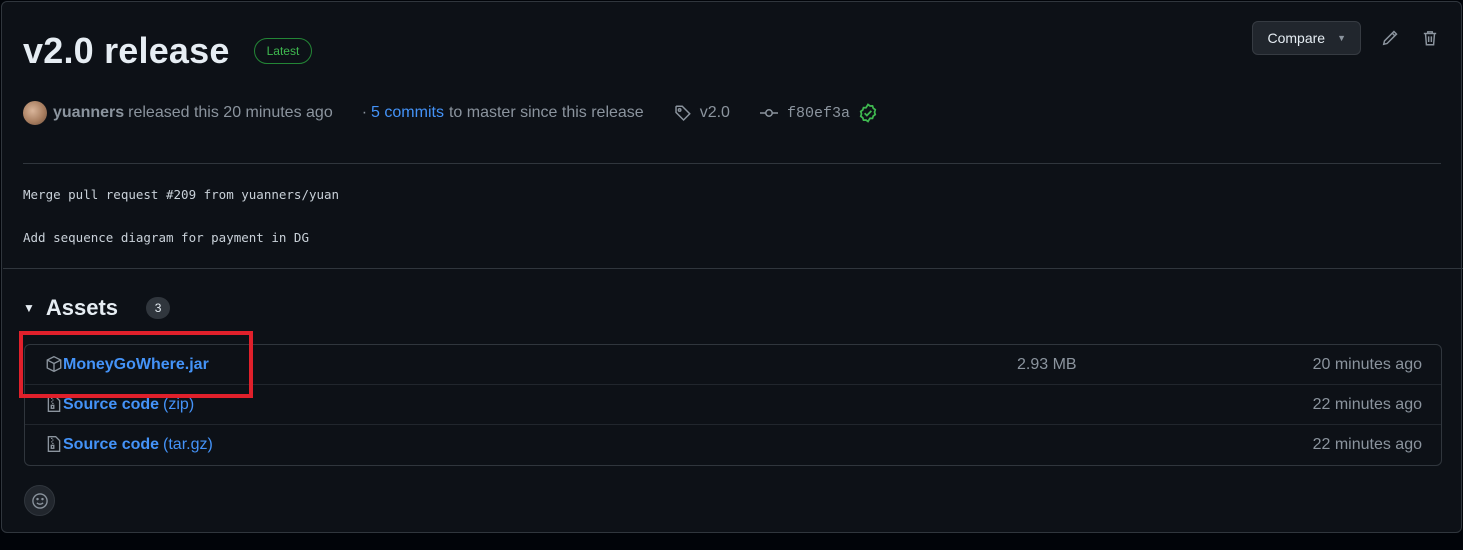 This screenshot has width=1463, height=550. I want to click on author-link: yuanners, so click(88, 113).